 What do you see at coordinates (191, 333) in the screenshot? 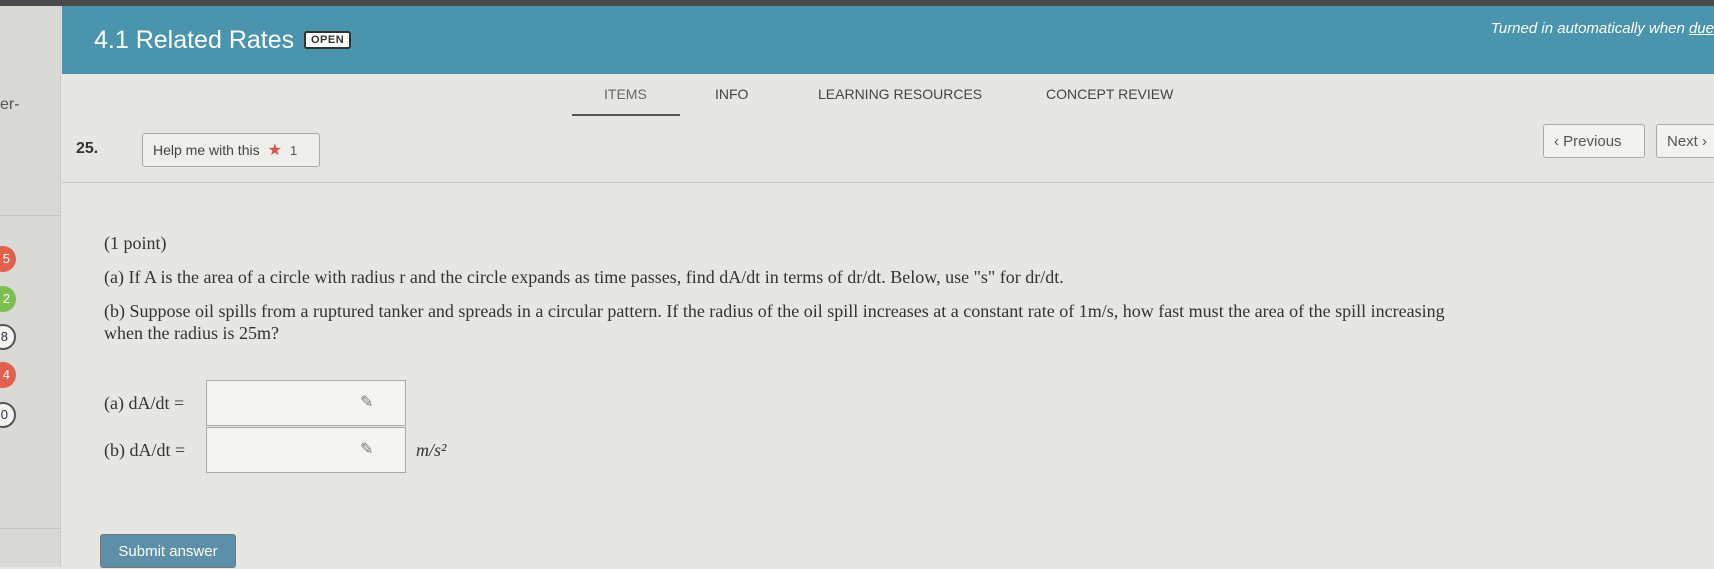
I see `part-b-text-line2: when the radius is 25m?` at bounding box center [191, 333].